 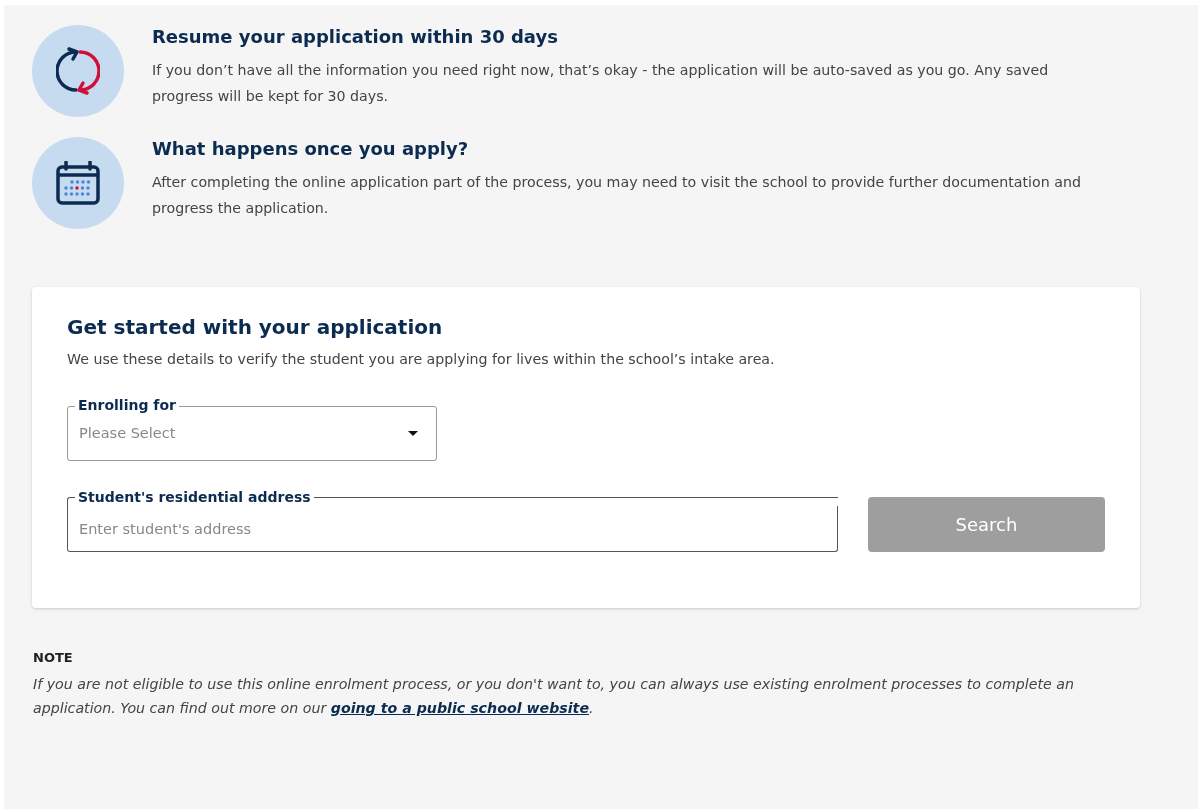 I want to click on section-text: After completing the online application part of the process, you may need to visit the school to provide further documentation and progress the application., so click(x=617, y=195).